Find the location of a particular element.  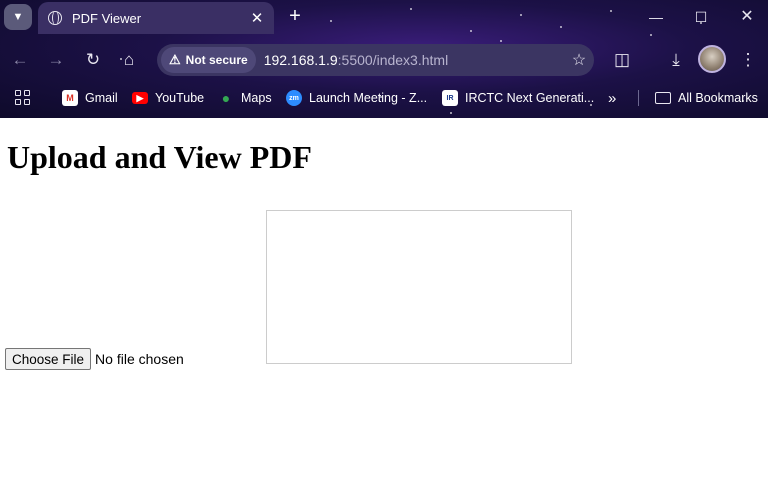

file-input: Choose File No file chosen is located at coordinates (94, 359).